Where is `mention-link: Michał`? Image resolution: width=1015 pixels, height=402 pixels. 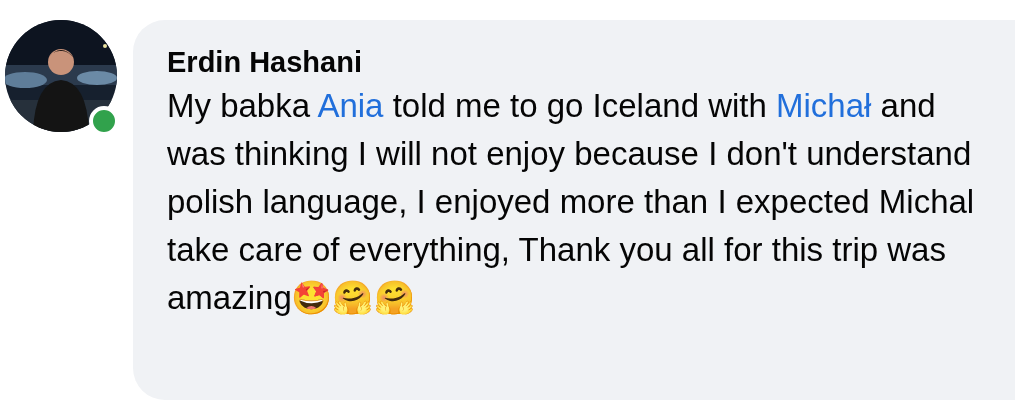 mention-link: Michał is located at coordinates (824, 105).